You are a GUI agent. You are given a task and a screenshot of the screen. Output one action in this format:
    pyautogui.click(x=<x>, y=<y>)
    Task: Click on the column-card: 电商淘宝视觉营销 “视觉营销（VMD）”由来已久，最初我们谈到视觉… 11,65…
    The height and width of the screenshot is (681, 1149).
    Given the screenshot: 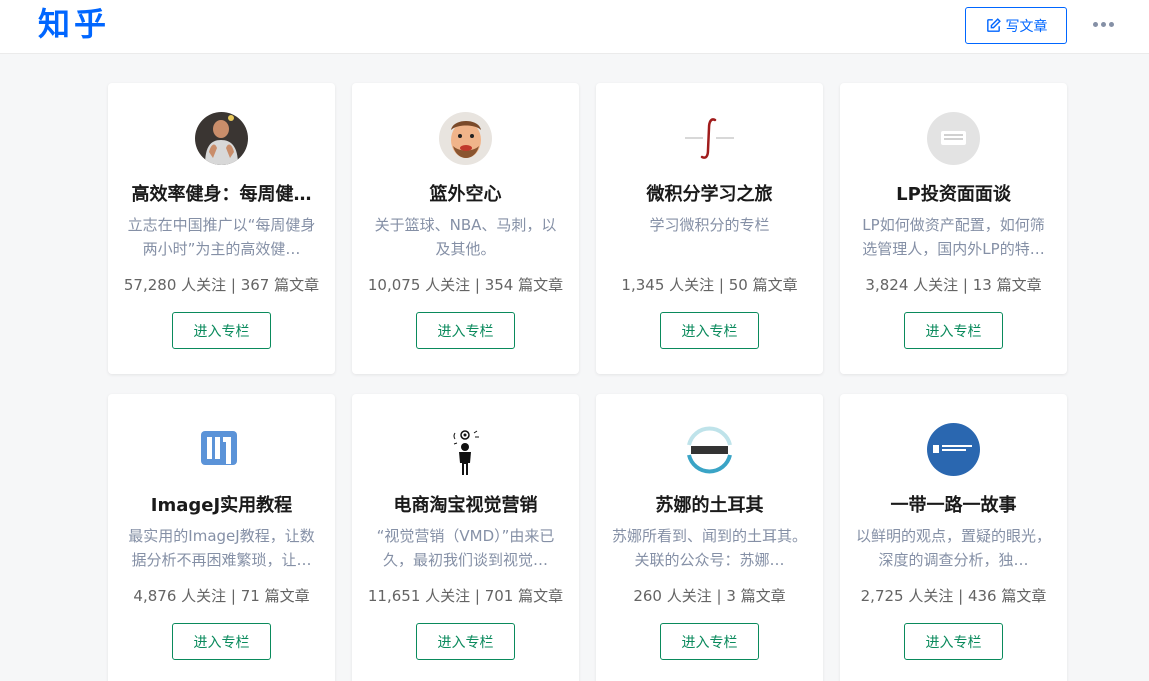 What is the action you would take?
    pyautogui.click(x=465, y=537)
    